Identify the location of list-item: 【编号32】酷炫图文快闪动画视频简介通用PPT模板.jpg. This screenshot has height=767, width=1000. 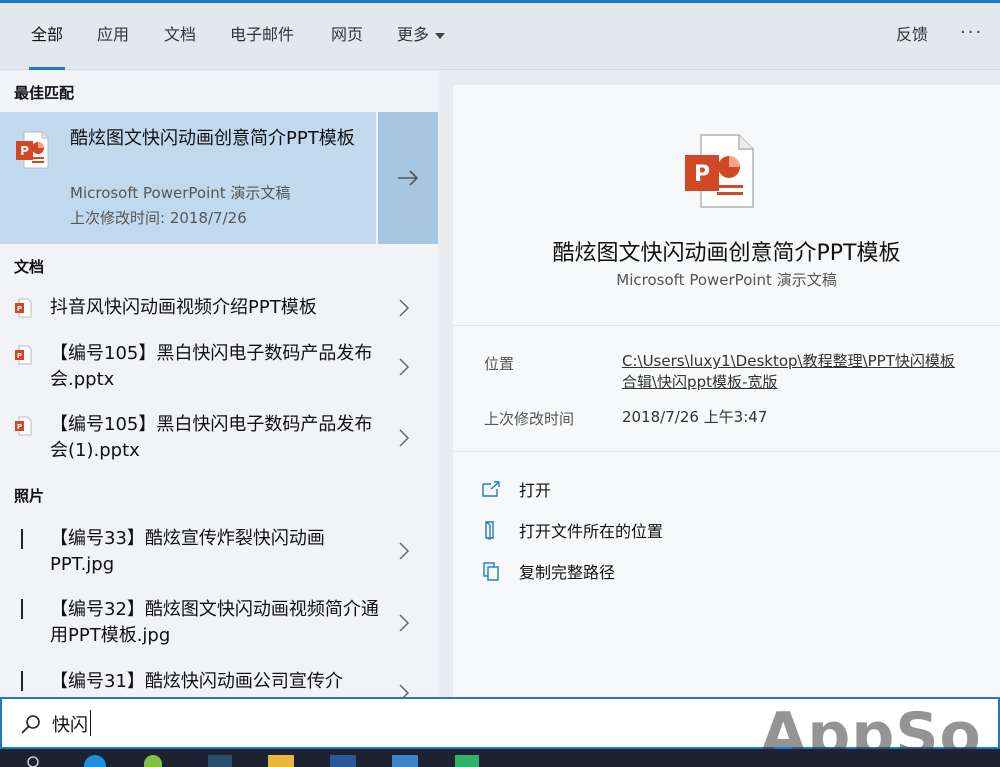
(219, 623).